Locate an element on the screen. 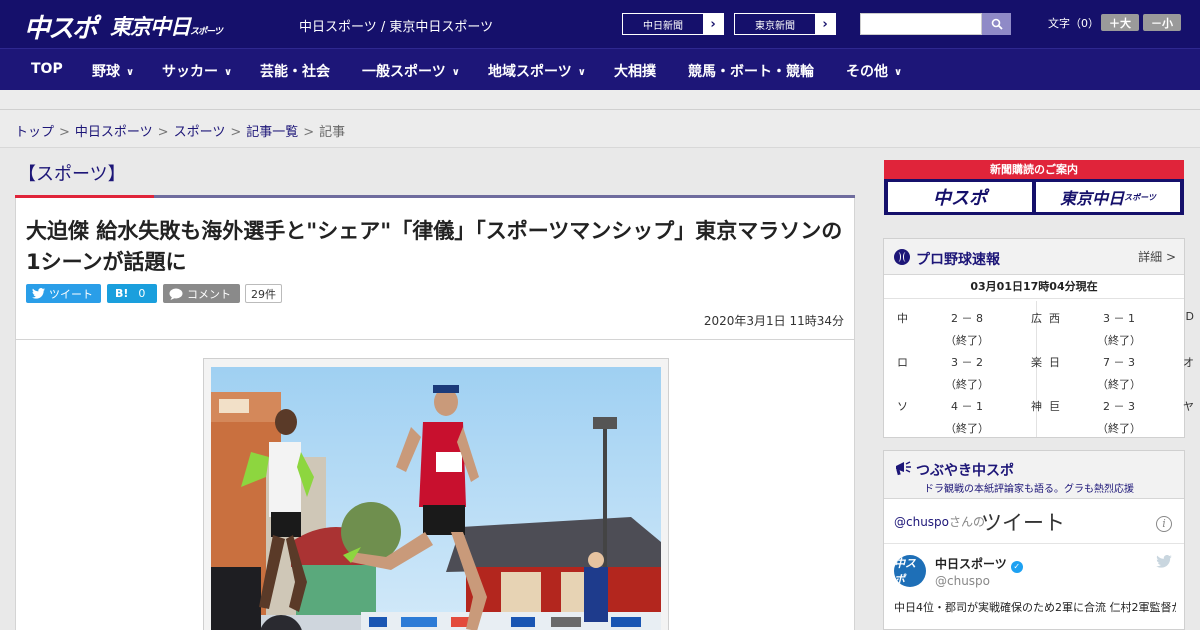 The width and height of the screenshot is (1200, 630). game-score: ソ 4 － 1 神 （終了） is located at coordinates (969, 420).